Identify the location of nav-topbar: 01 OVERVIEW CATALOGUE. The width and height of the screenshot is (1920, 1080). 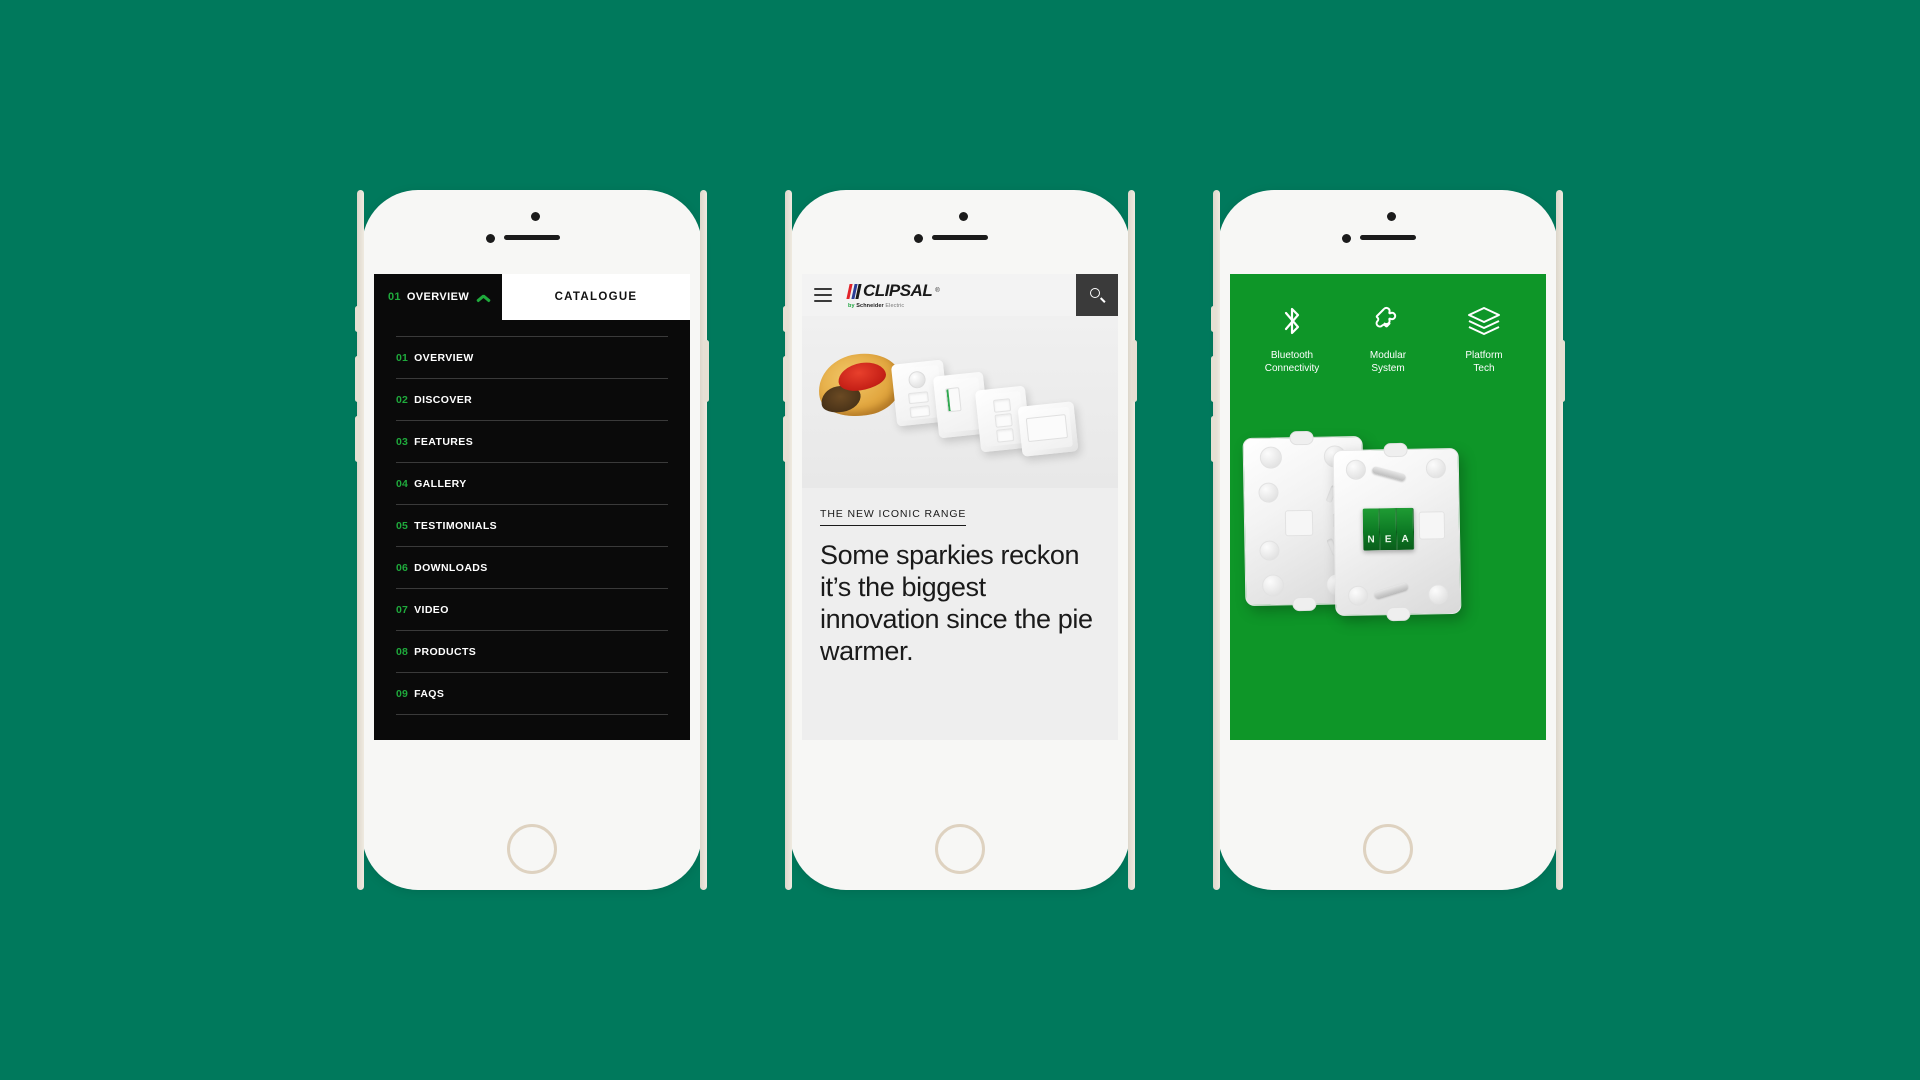
(532, 297).